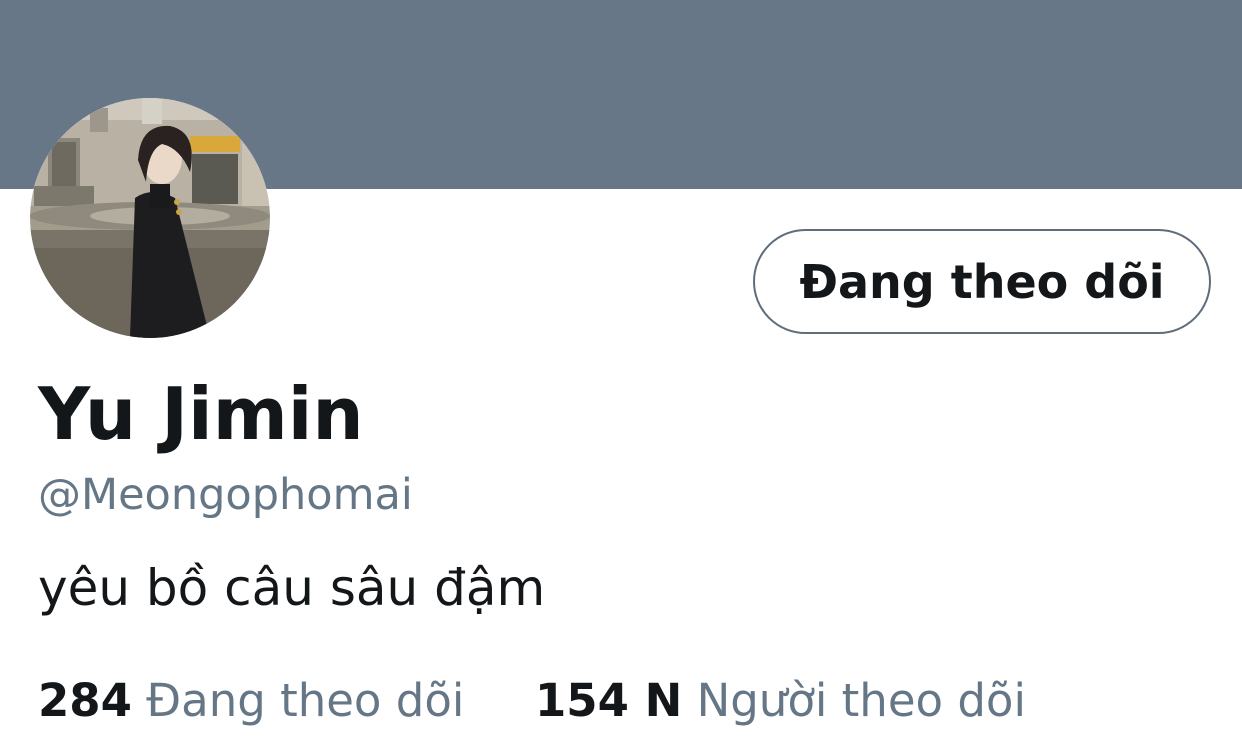 The image size is (1242, 747). What do you see at coordinates (201, 414) in the screenshot?
I see `display-name: Yu Jimin` at bounding box center [201, 414].